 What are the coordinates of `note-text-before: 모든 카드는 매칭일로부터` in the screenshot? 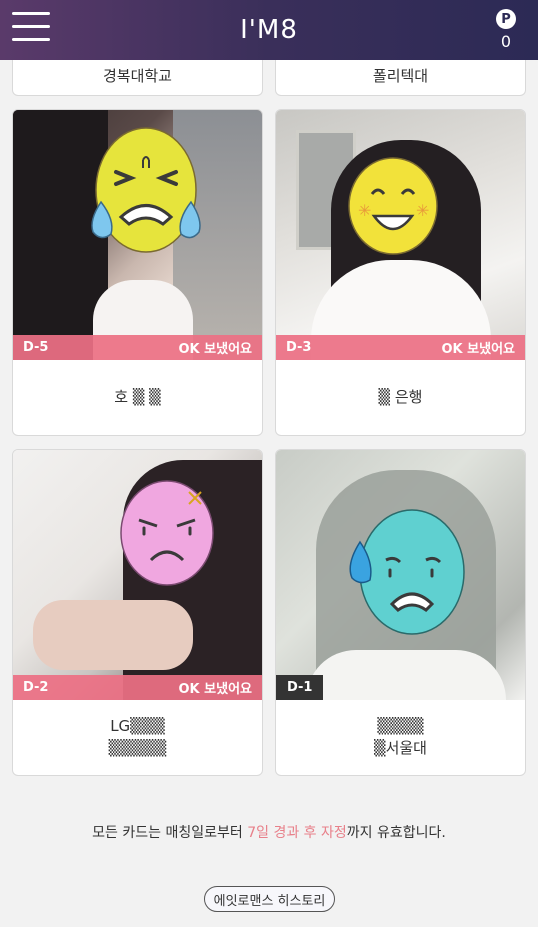 It's located at (170, 833).